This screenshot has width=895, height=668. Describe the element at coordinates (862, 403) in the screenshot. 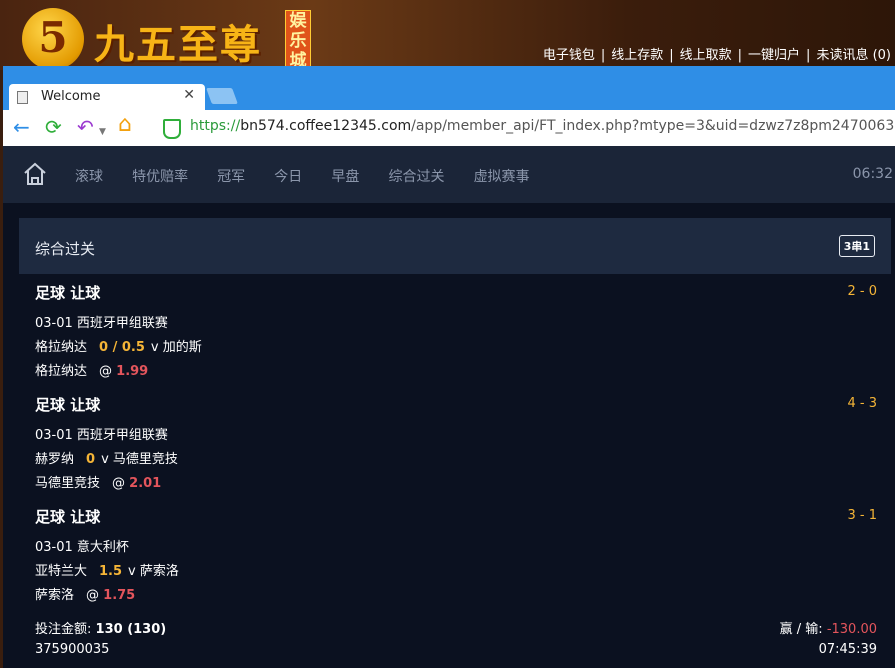

I see `bet-score: 4 - 3` at that location.